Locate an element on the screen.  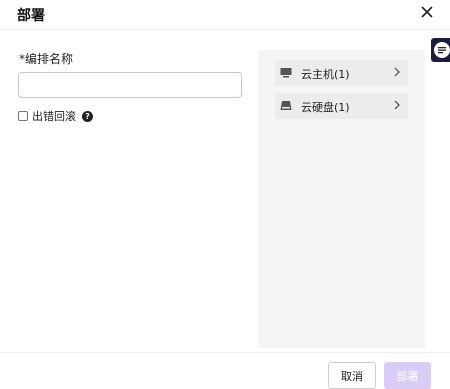
resource-label: 云主机(1) is located at coordinates (325, 74).